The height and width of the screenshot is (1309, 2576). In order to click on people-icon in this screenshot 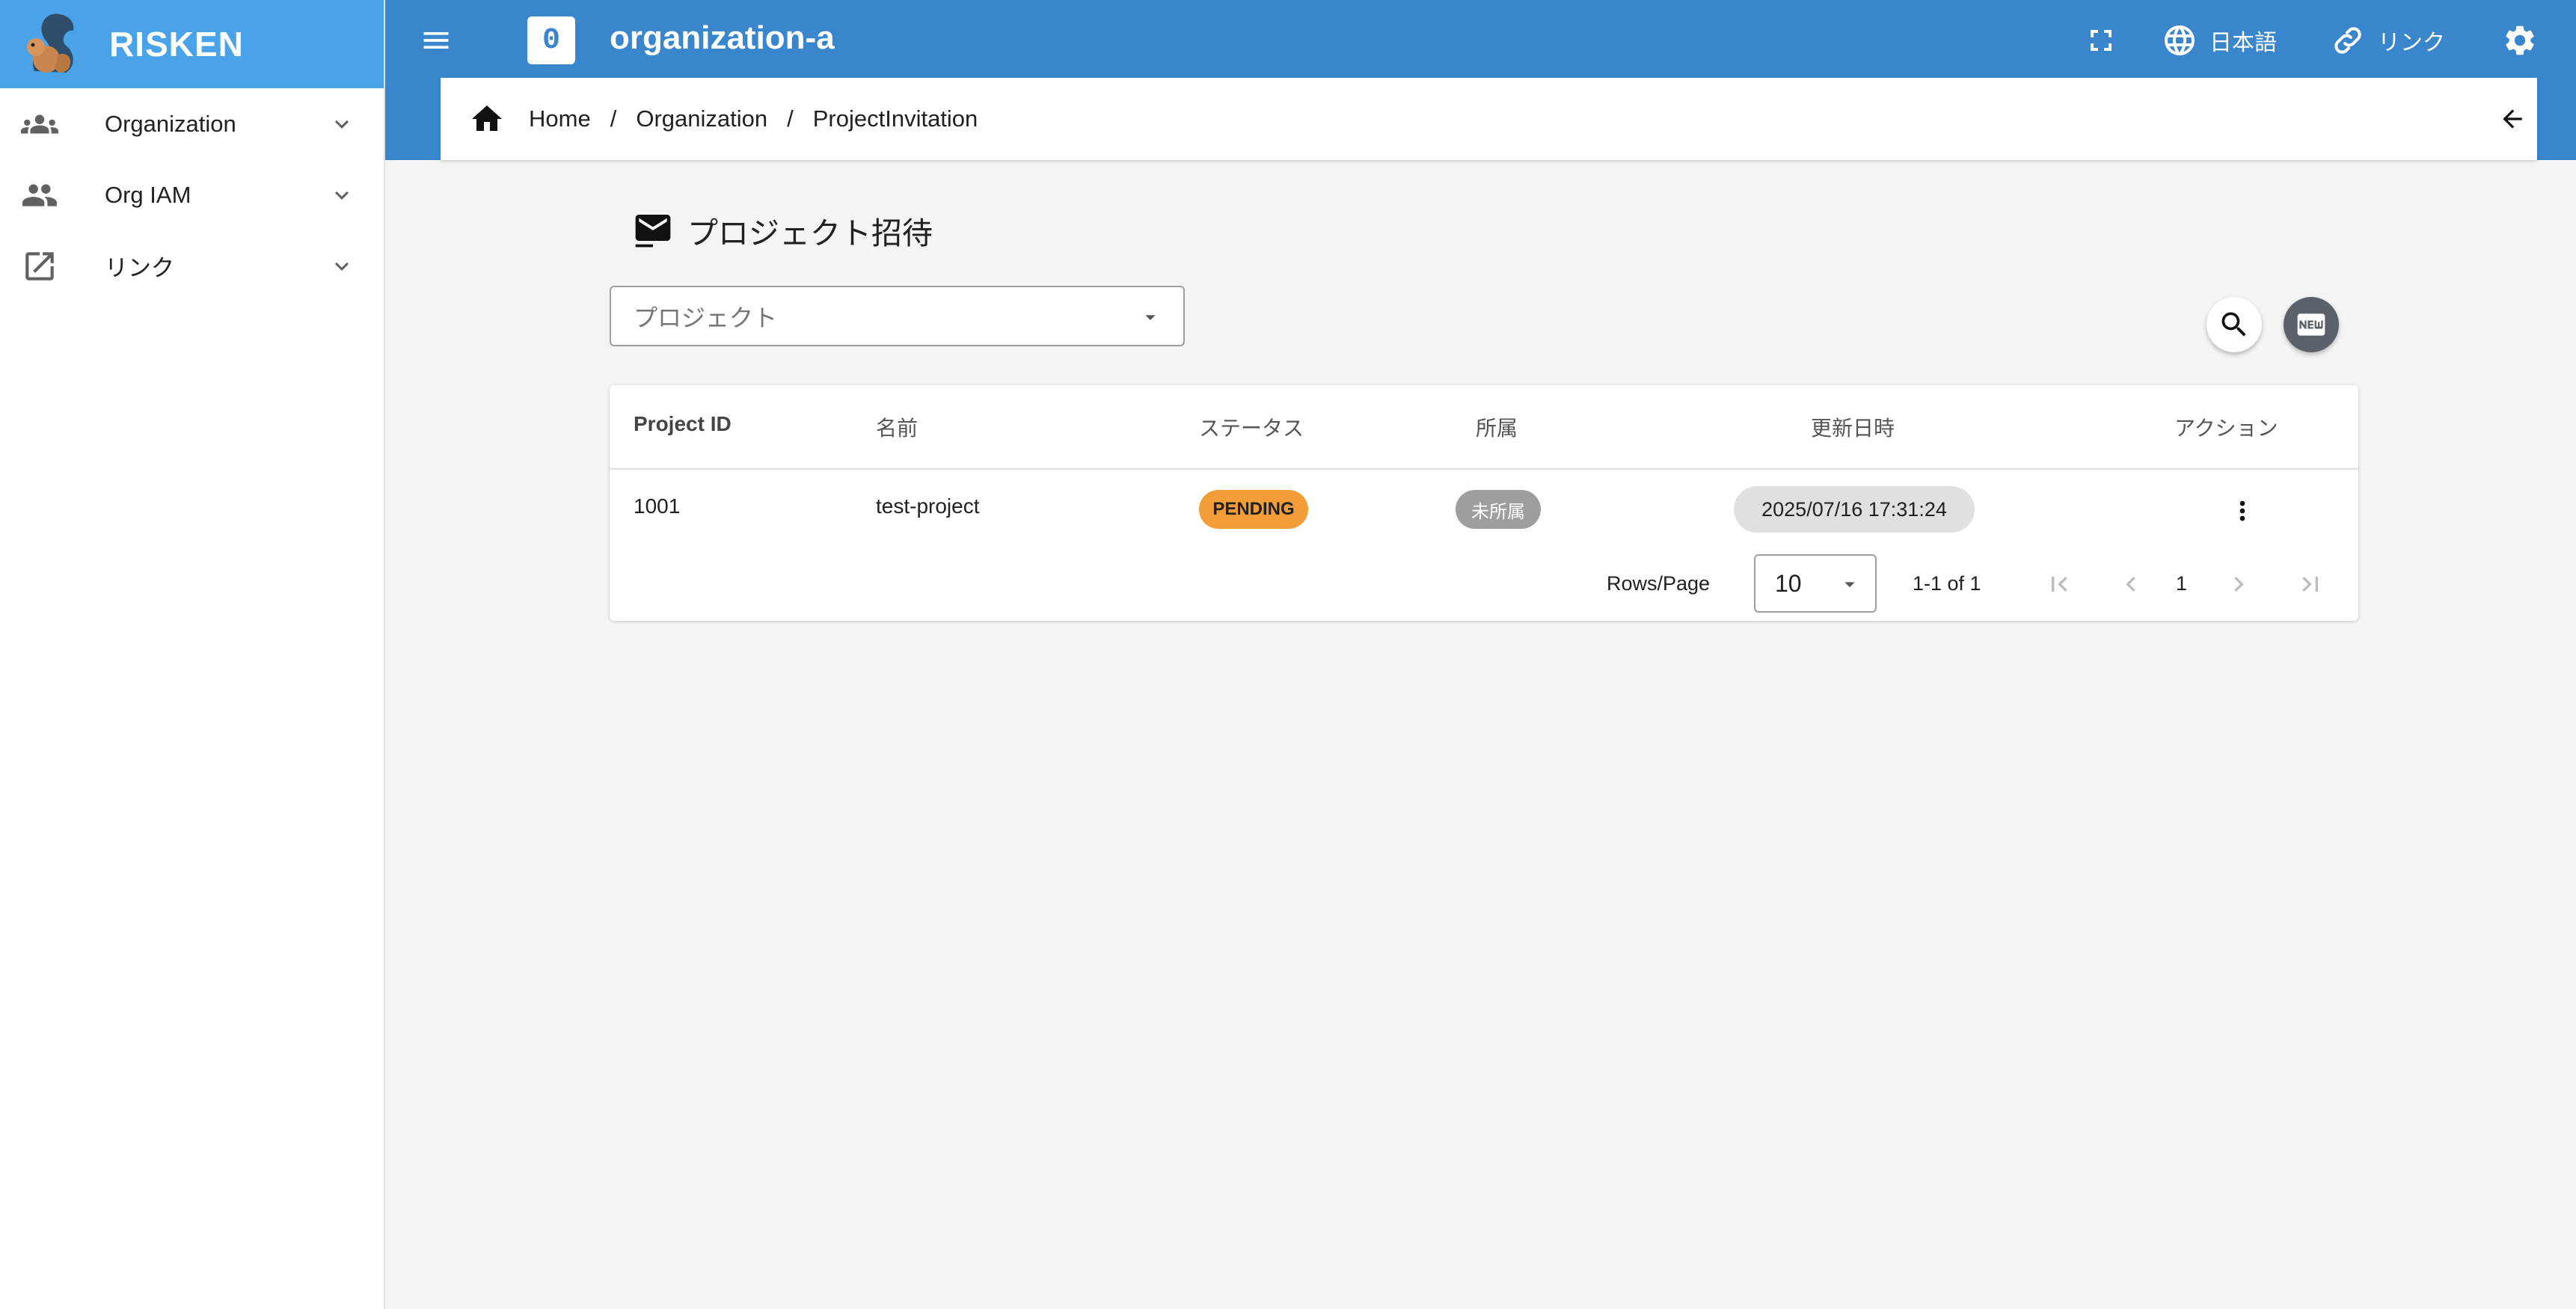, I will do `click(39, 195)`.